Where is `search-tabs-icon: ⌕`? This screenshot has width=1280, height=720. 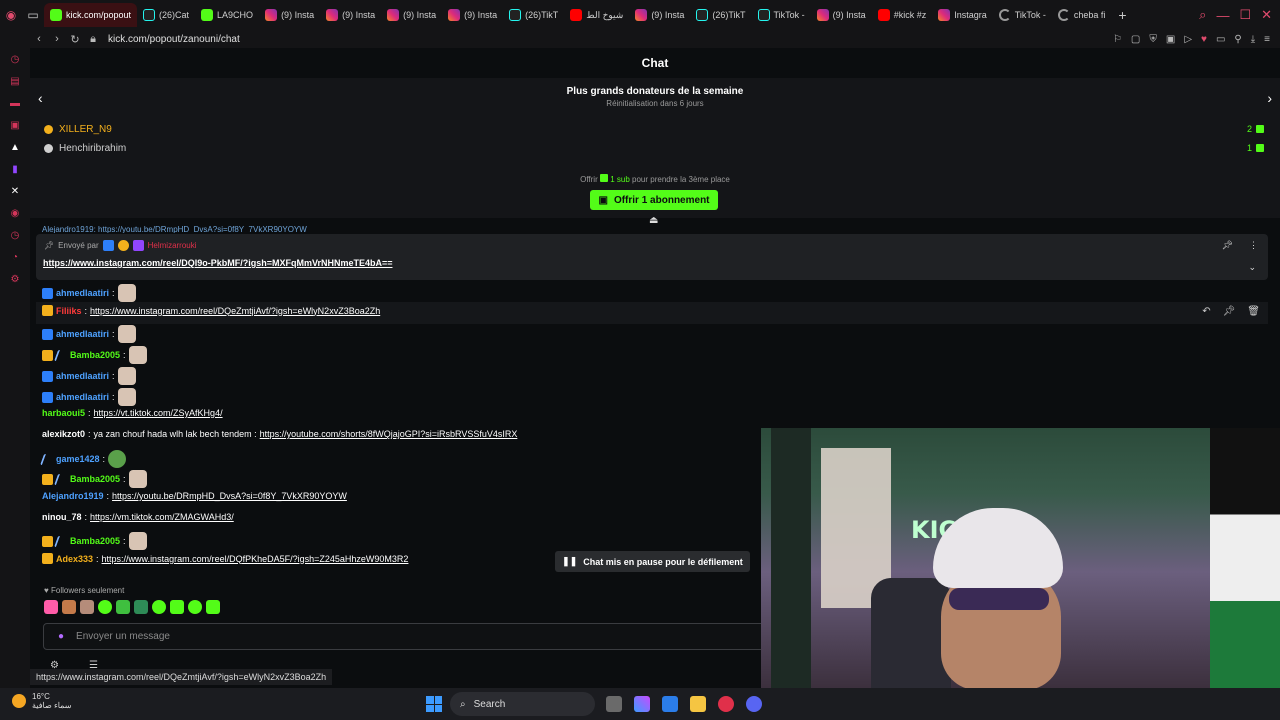 search-tabs-icon: ⌕ is located at coordinates (1202, 15).